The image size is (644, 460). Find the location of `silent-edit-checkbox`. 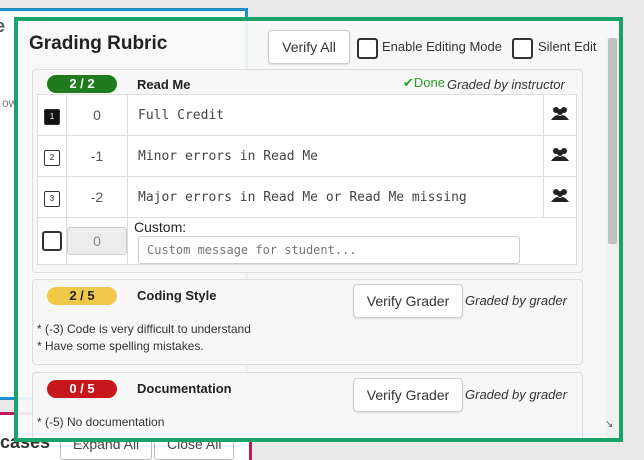

silent-edit-checkbox is located at coordinates (522, 48).